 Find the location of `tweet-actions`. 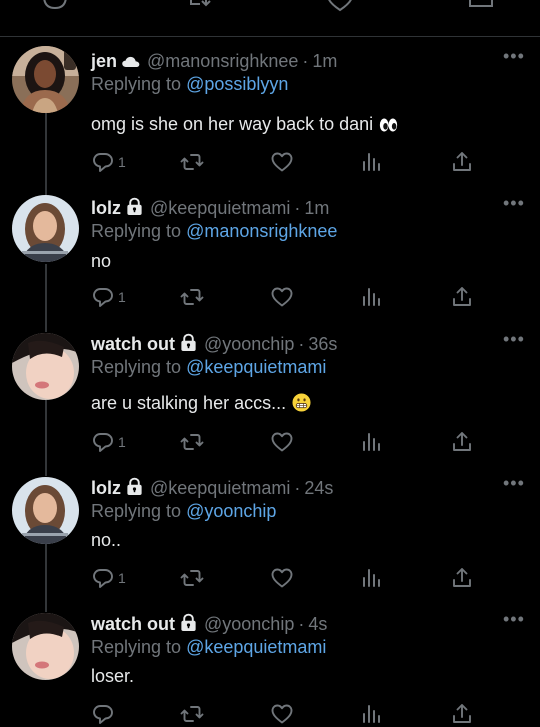

tweet-actions is located at coordinates (270, 714).